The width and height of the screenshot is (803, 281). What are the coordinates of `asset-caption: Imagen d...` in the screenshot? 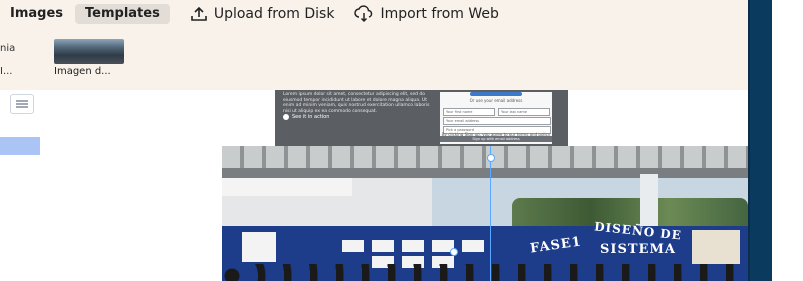 It's located at (82, 71).